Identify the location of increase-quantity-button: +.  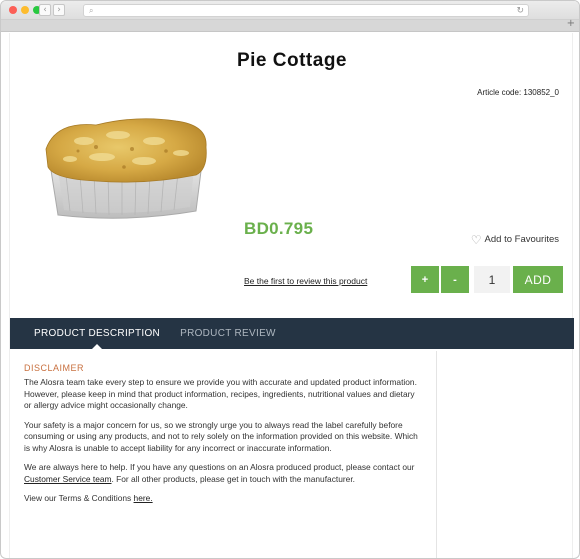
(425, 279).